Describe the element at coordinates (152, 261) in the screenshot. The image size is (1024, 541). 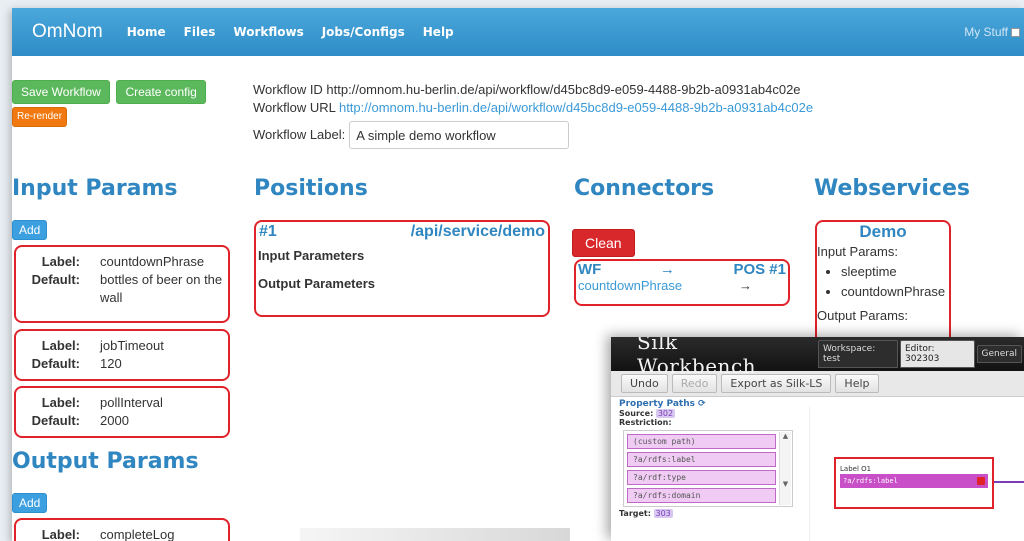
I see `param-label-value: countdownPhrase` at that location.